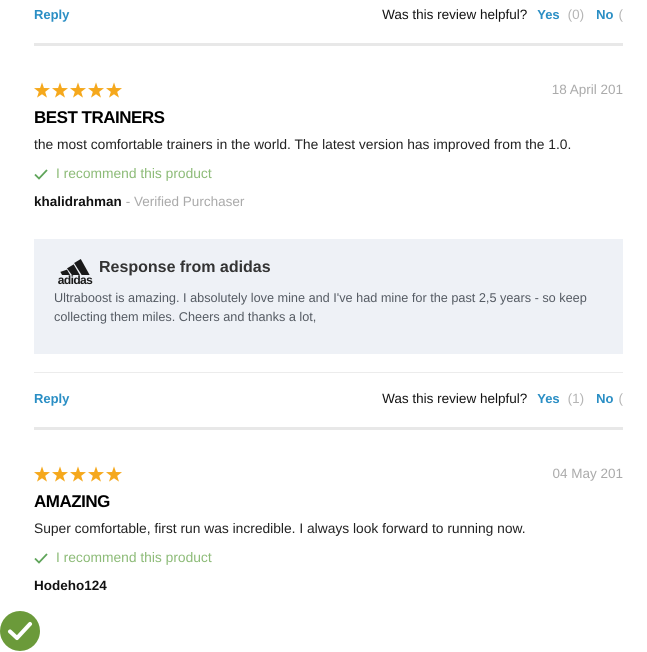 This screenshot has width=647, height=652. What do you see at coordinates (576, 399) in the screenshot?
I see `vote-count: (1)` at bounding box center [576, 399].